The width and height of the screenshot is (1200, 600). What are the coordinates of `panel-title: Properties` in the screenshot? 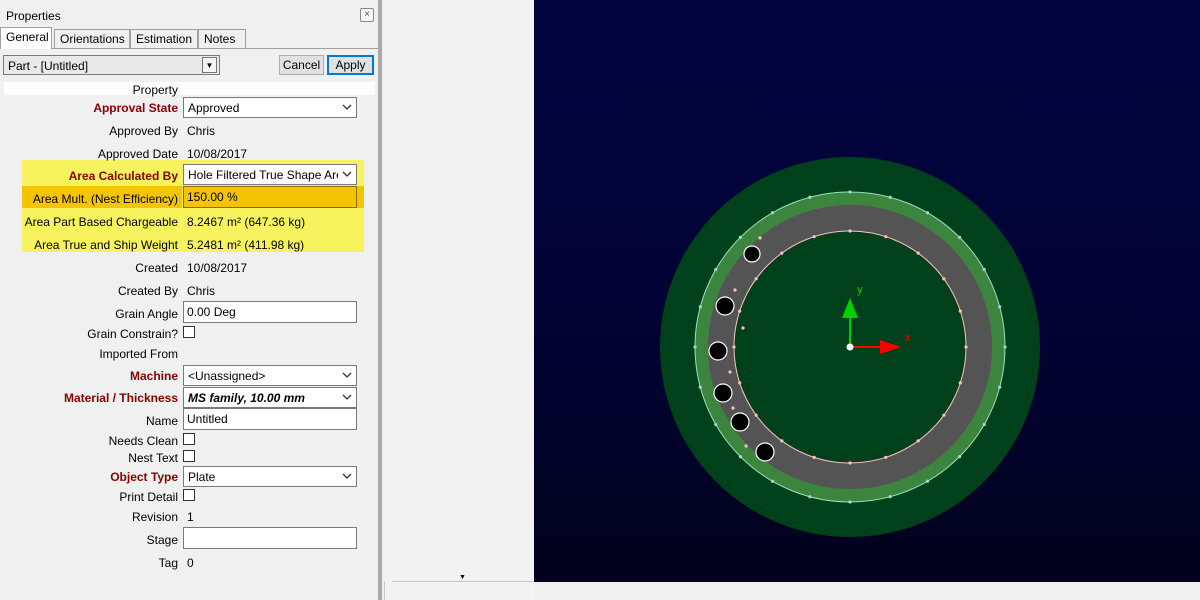 It's located at (33, 16).